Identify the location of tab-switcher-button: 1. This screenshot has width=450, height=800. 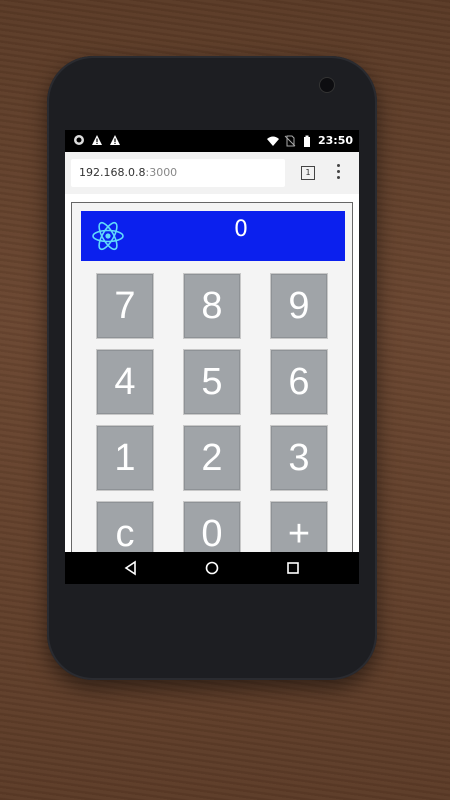
(308, 173).